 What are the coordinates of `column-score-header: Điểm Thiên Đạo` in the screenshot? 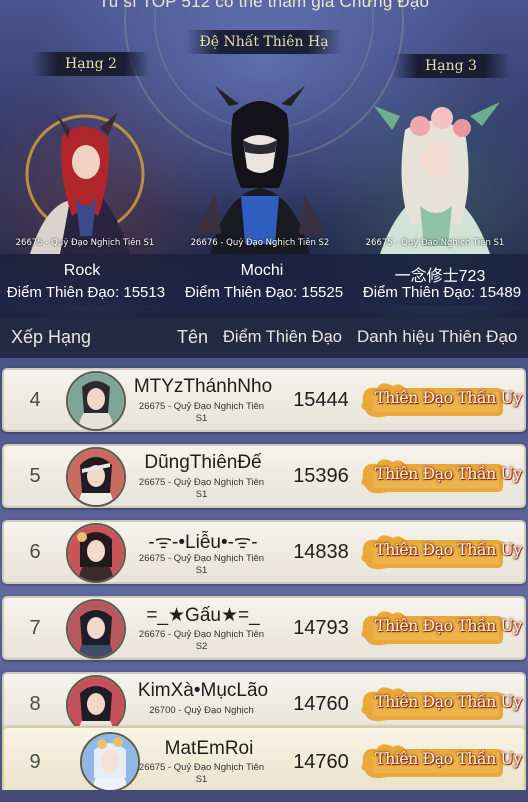 It's located at (282, 337).